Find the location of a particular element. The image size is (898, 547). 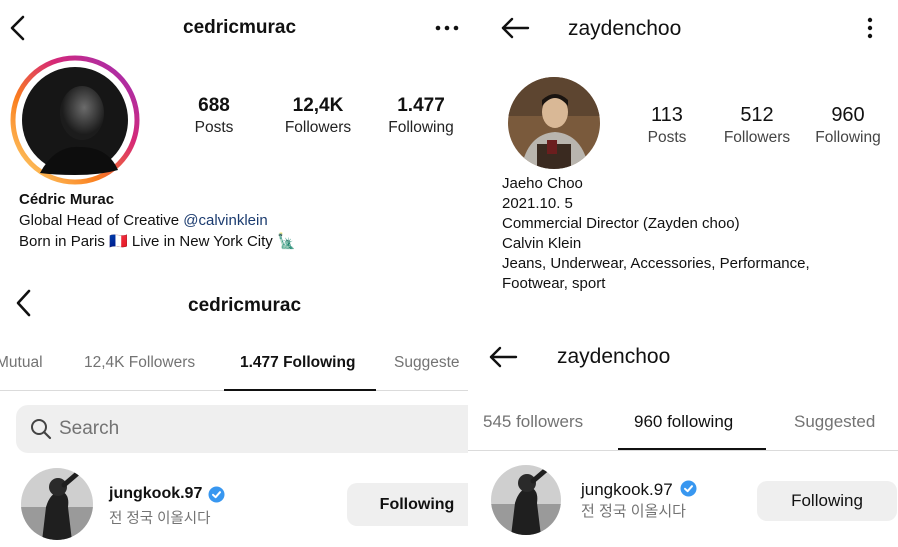

stat-posts-value: 688 is located at coordinates (214, 105).